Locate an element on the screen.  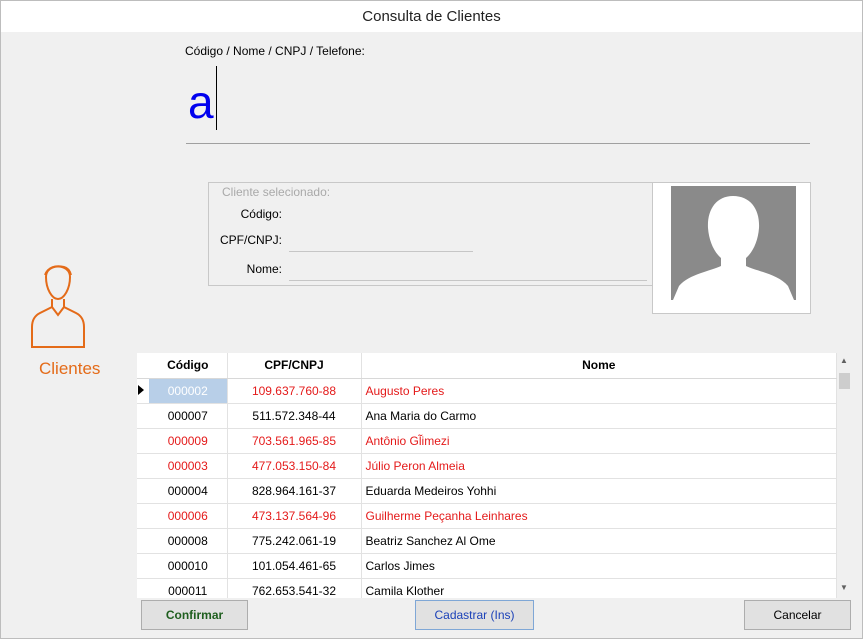
cell-codigo: 000009 is located at coordinates (188, 441).